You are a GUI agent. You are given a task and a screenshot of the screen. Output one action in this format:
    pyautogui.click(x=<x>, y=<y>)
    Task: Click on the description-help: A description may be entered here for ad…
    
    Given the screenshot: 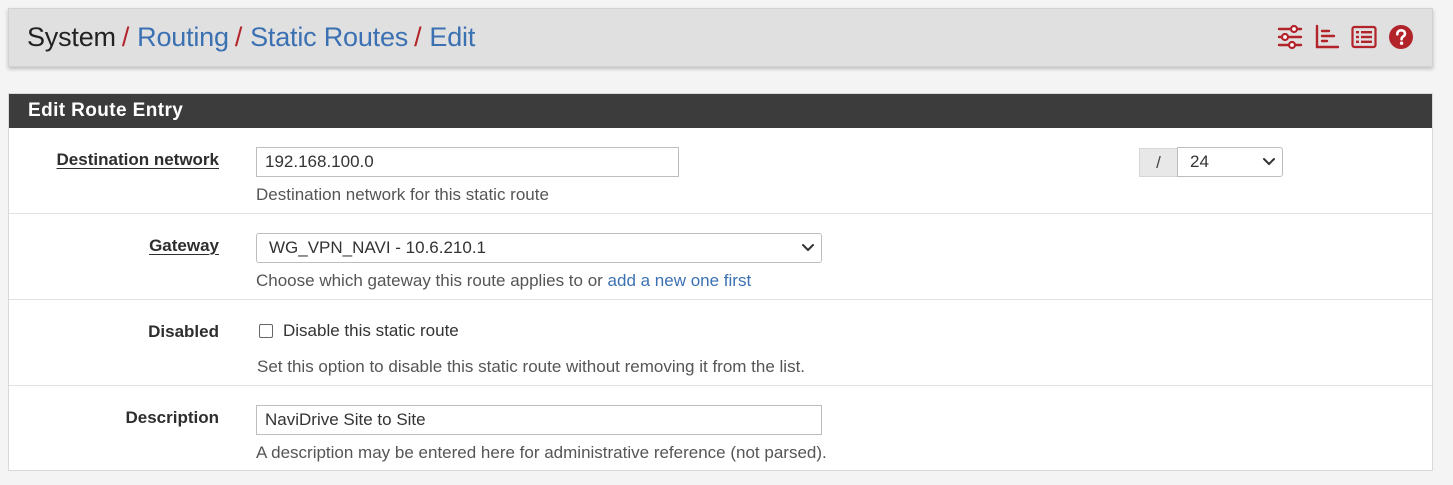 What is the action you would take?
    pyautogui.click(x=541, y=452)
    